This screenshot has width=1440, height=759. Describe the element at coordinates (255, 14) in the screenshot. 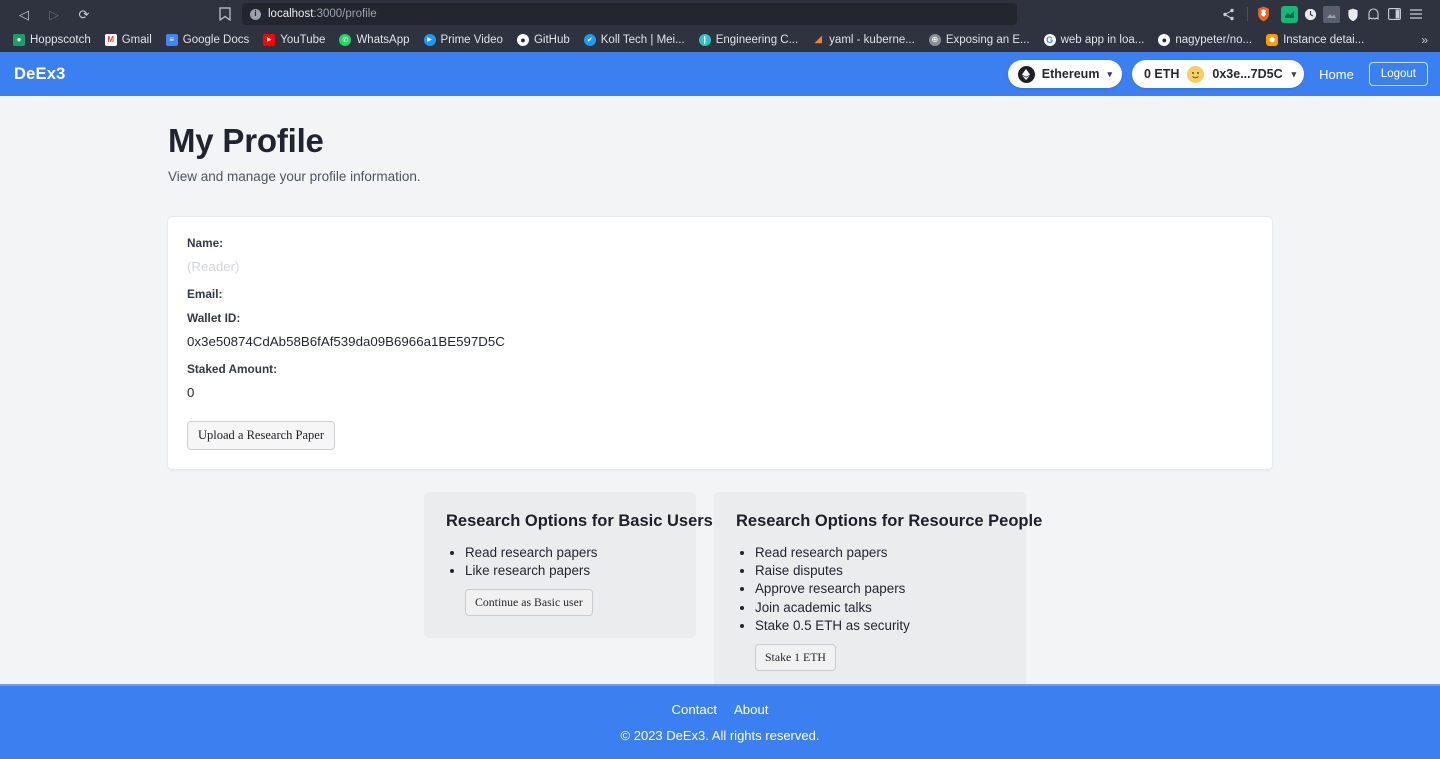

I see `site-info-icon: i` at that location.